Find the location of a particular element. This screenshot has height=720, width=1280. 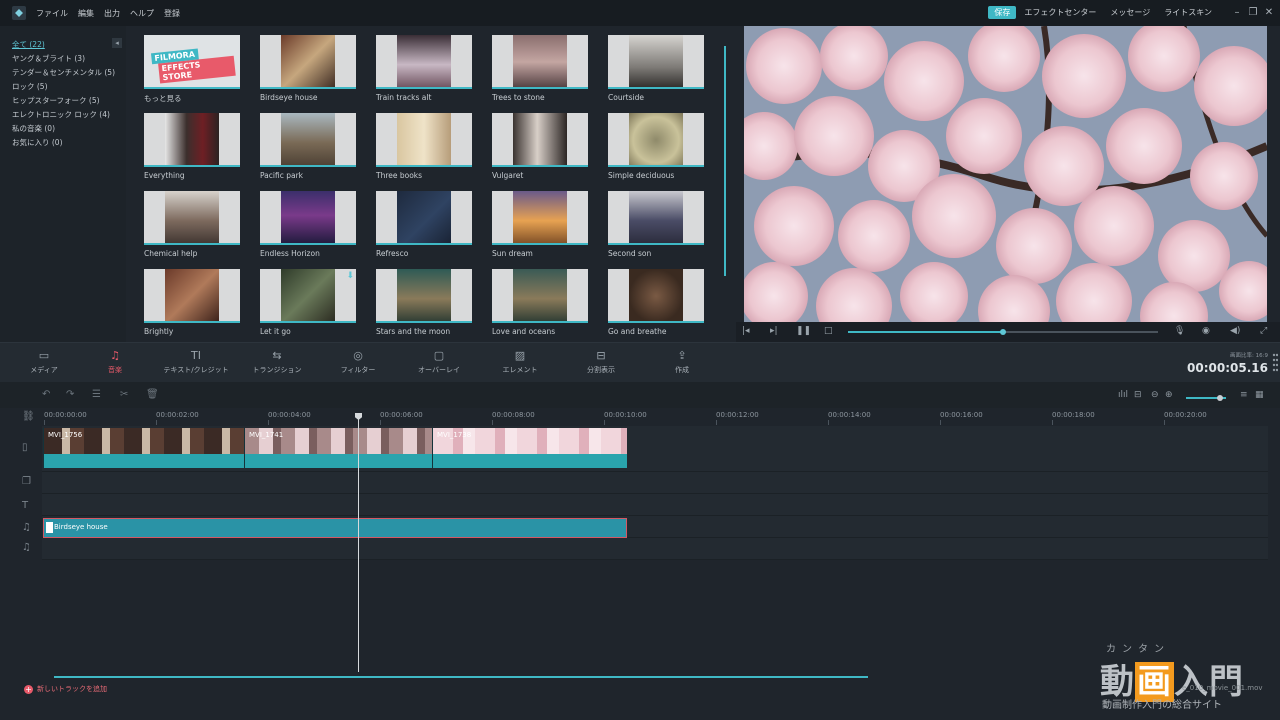

grid-view-icon: ▦ is located at coordinates (1259, 395).